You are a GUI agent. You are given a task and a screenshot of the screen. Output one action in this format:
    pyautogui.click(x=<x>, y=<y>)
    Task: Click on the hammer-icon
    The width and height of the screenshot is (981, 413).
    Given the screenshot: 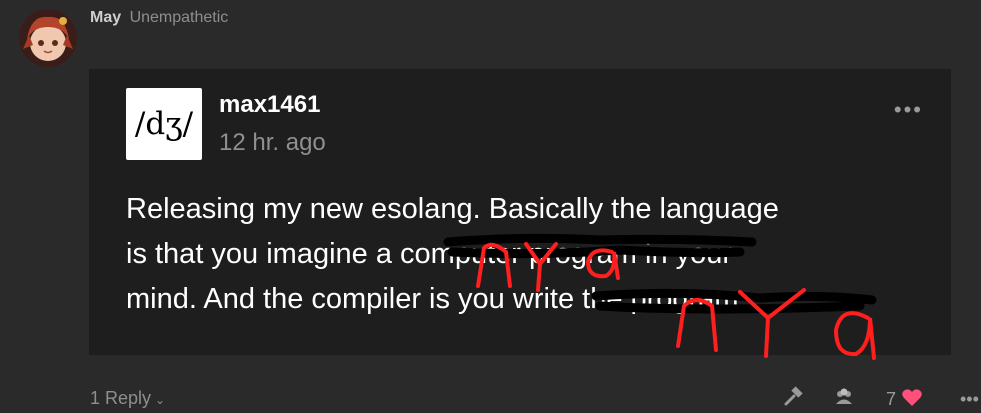 What is the action you would take?
    pyautogui.click(x=793, y=399)
    